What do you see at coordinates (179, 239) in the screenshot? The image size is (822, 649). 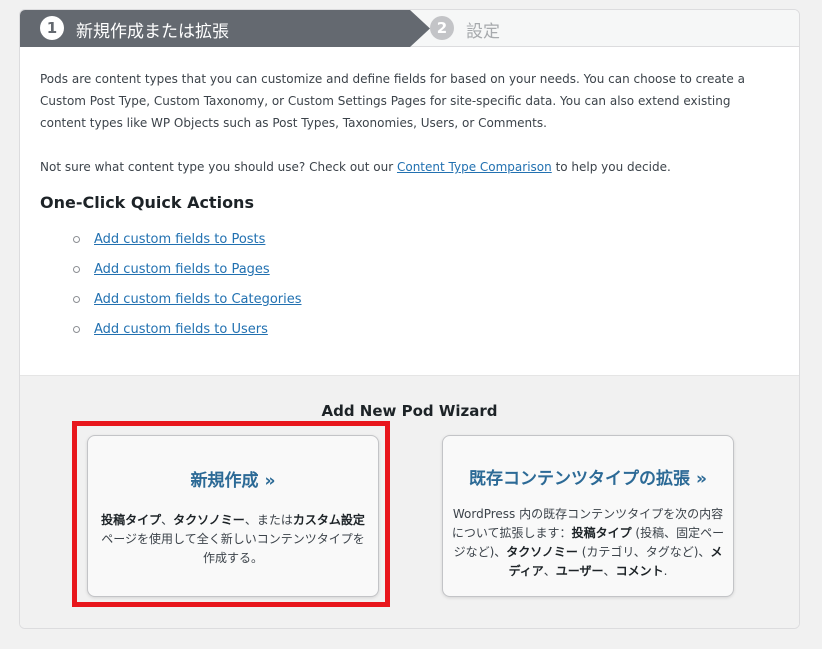 I see `quick-action-posts-link: Add custom fields to Posts` at bounding box center [179, 239].